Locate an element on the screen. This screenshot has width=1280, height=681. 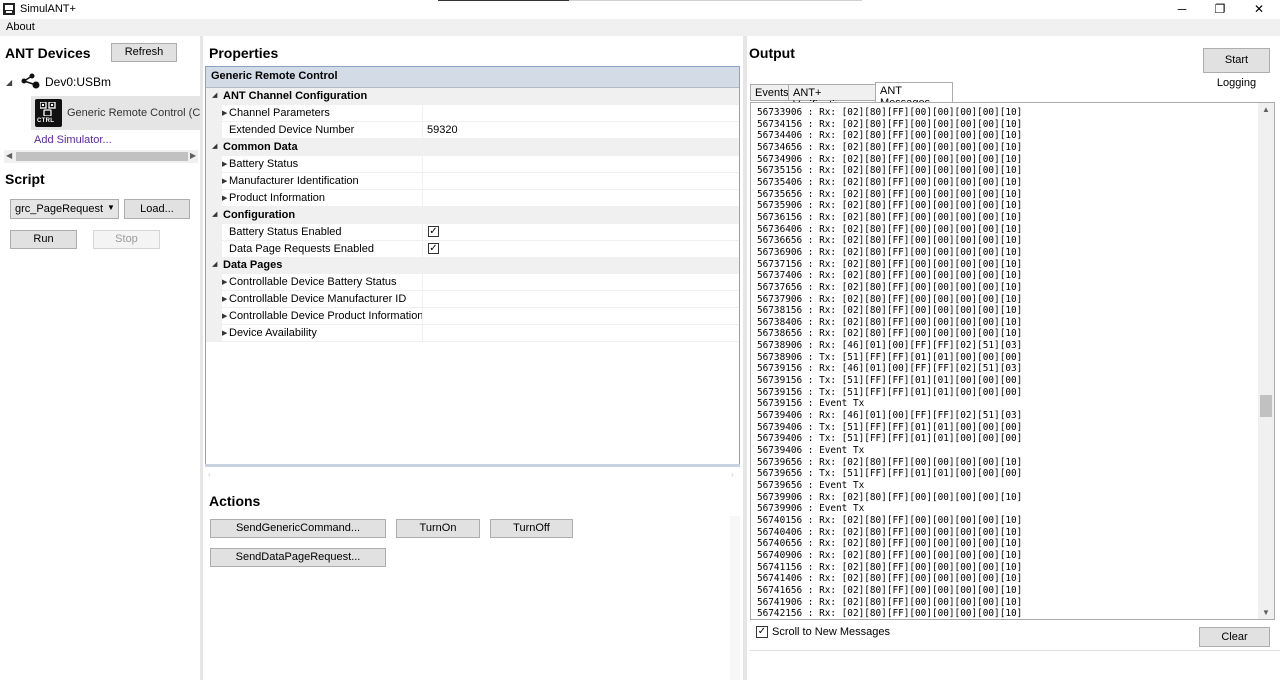
category-common-data: ◢ Common Data is located at coordinates (472, 147).